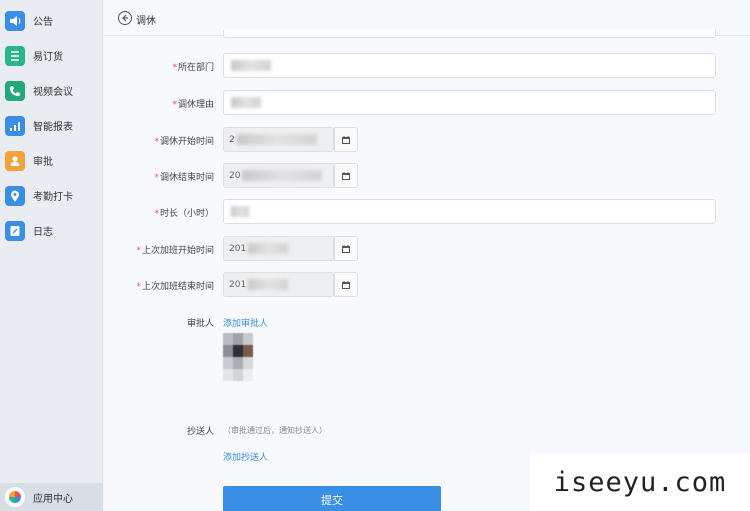 This screenshot has height=511, width=750. I want to click on sidebar-item-label: 智能报表, so click(53, 127).